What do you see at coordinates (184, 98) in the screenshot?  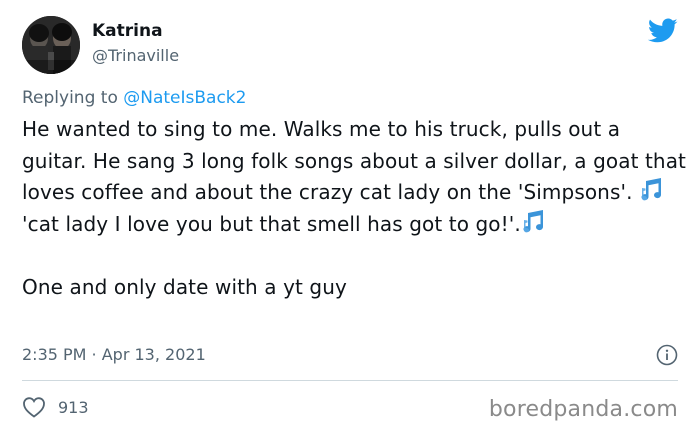 I see `reply-mention-link: @NateIsBack2` at bounding box center [184, 98].